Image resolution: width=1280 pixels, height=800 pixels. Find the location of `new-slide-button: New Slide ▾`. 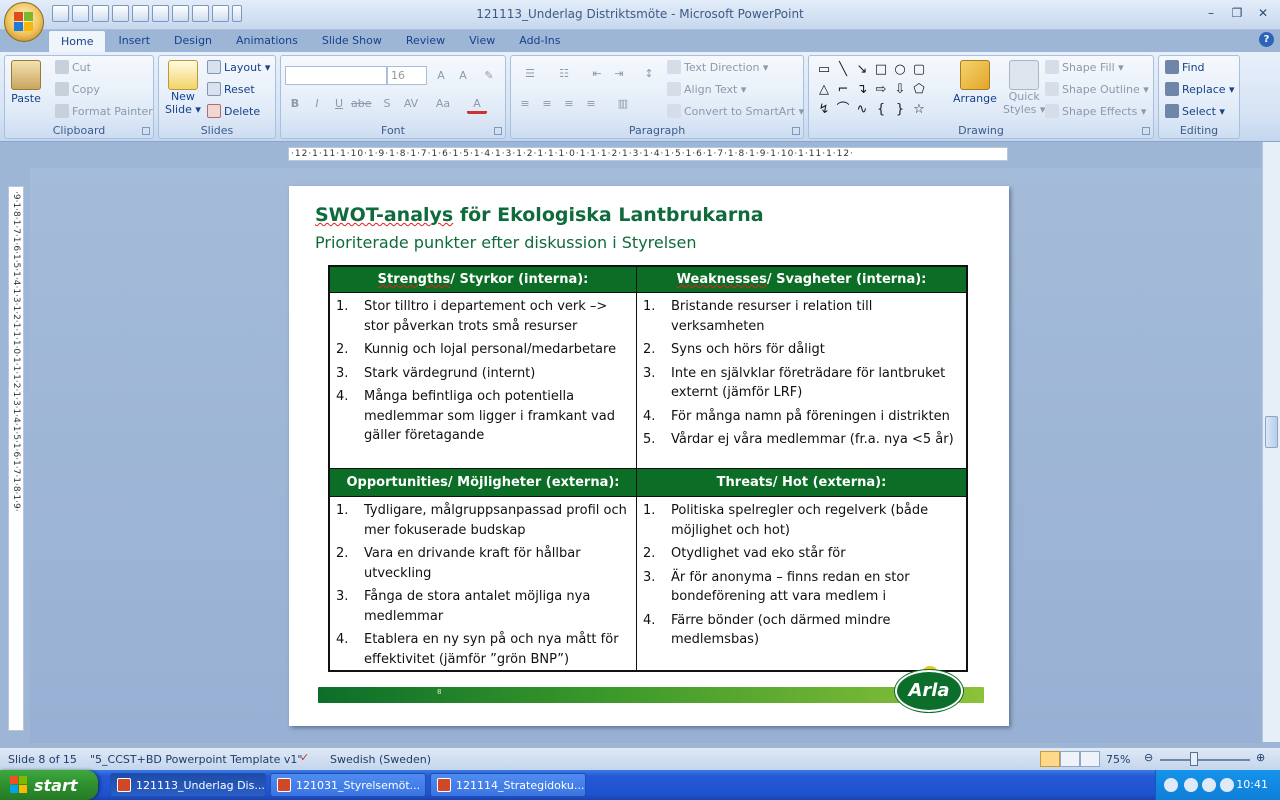

new-slide-button: New Slide ▾ is located at coordinates (183, 88).